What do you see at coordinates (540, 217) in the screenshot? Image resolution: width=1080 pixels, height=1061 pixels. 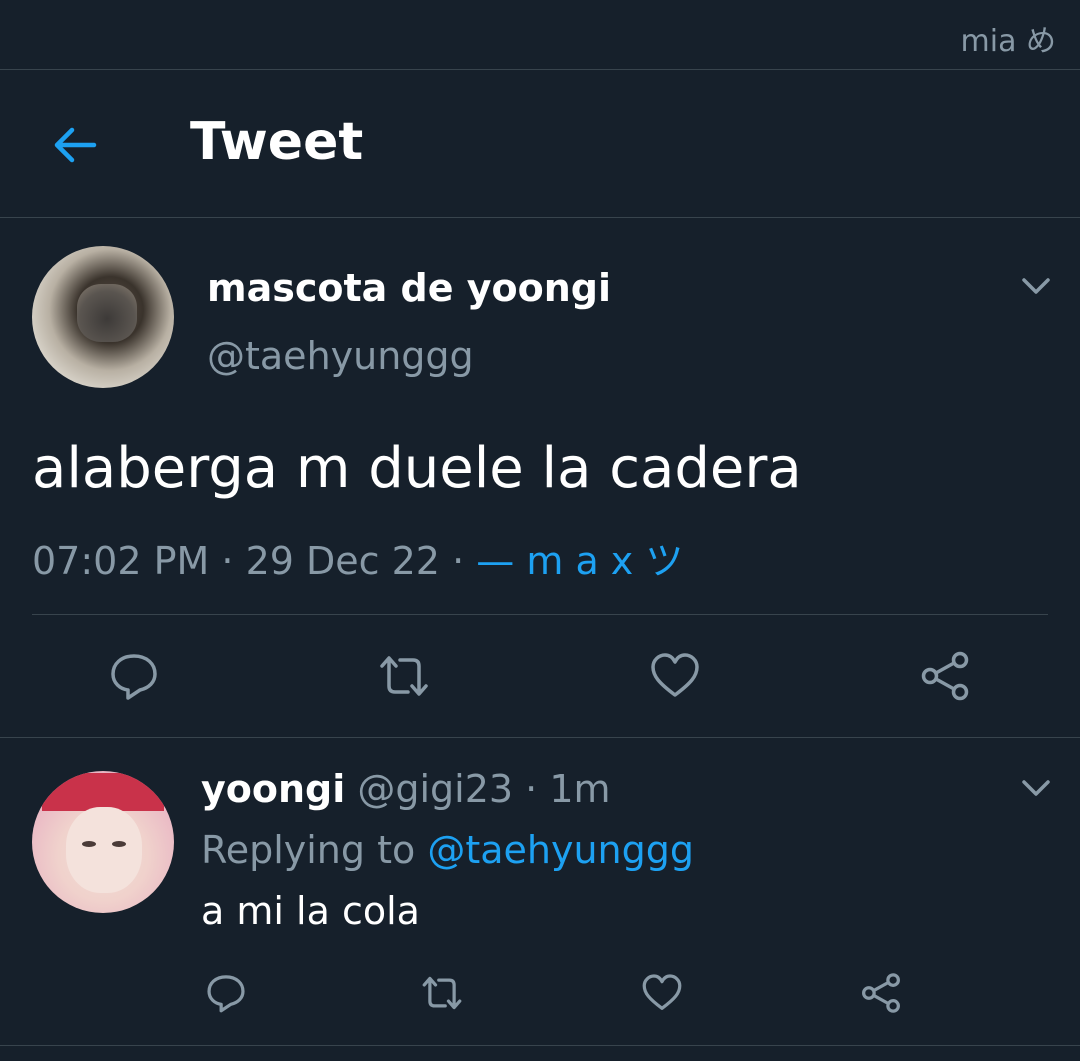 I see `header-divider` at bounding box center [540, 217].